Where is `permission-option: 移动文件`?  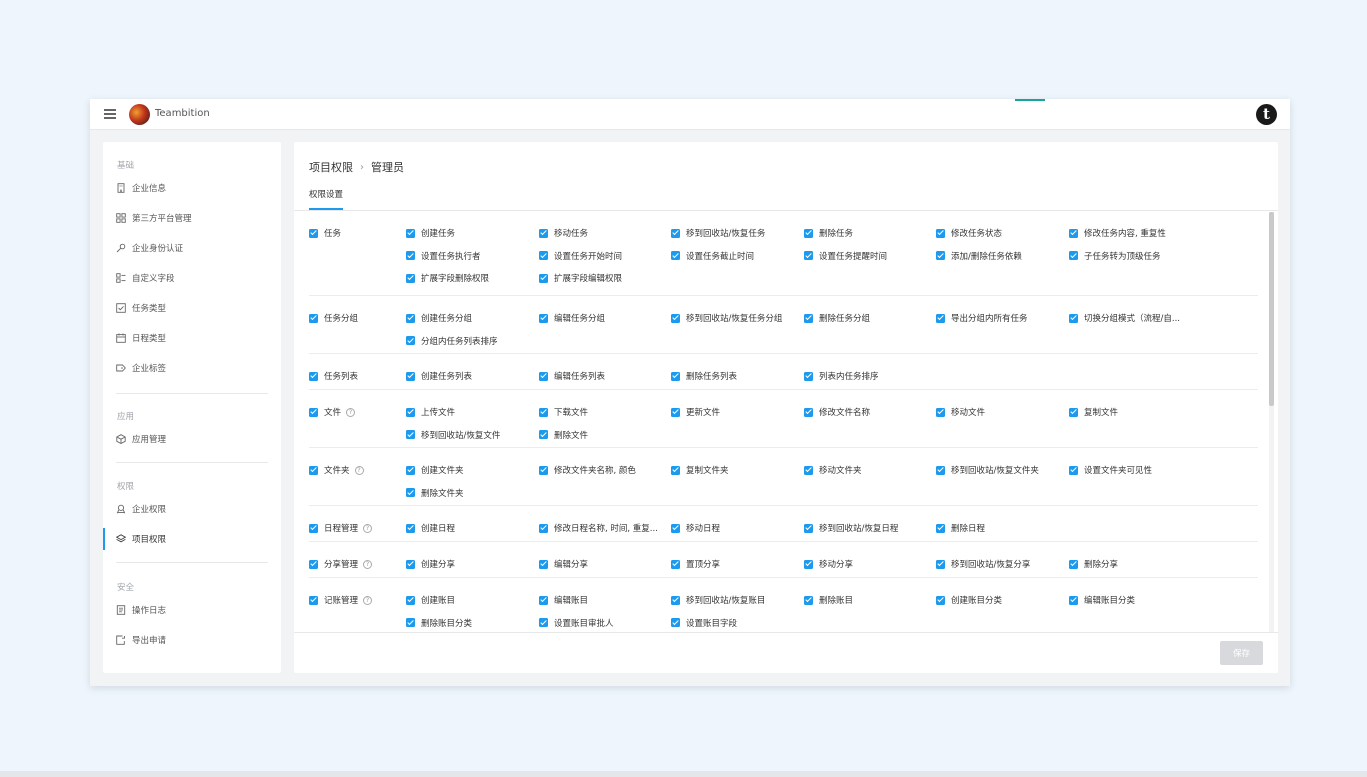
permission-option: 移动文件 is located at coordinates (960, 412).